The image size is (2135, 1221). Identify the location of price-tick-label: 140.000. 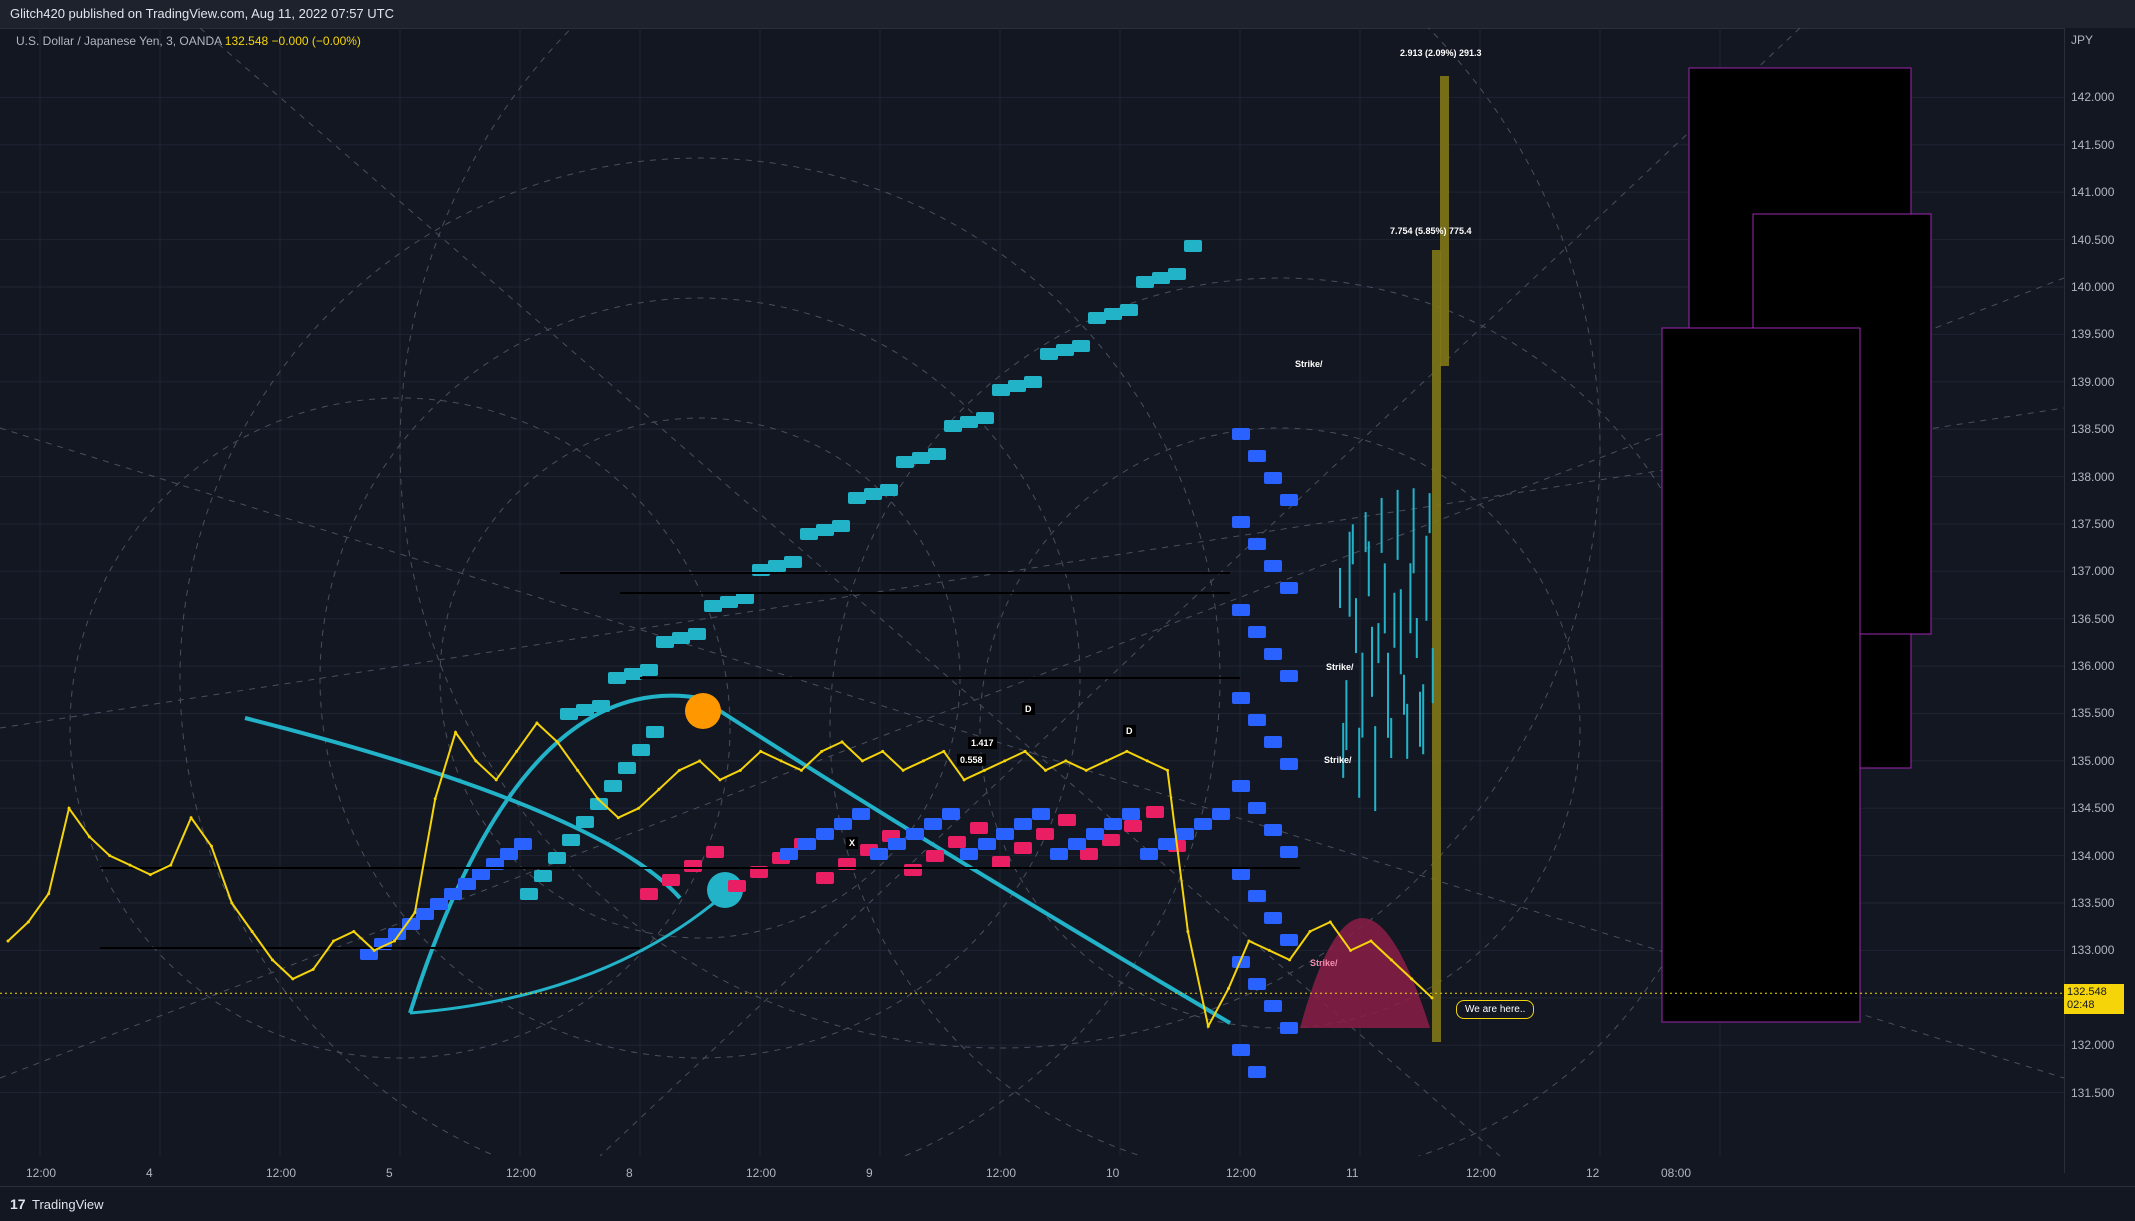
(2093, 286).